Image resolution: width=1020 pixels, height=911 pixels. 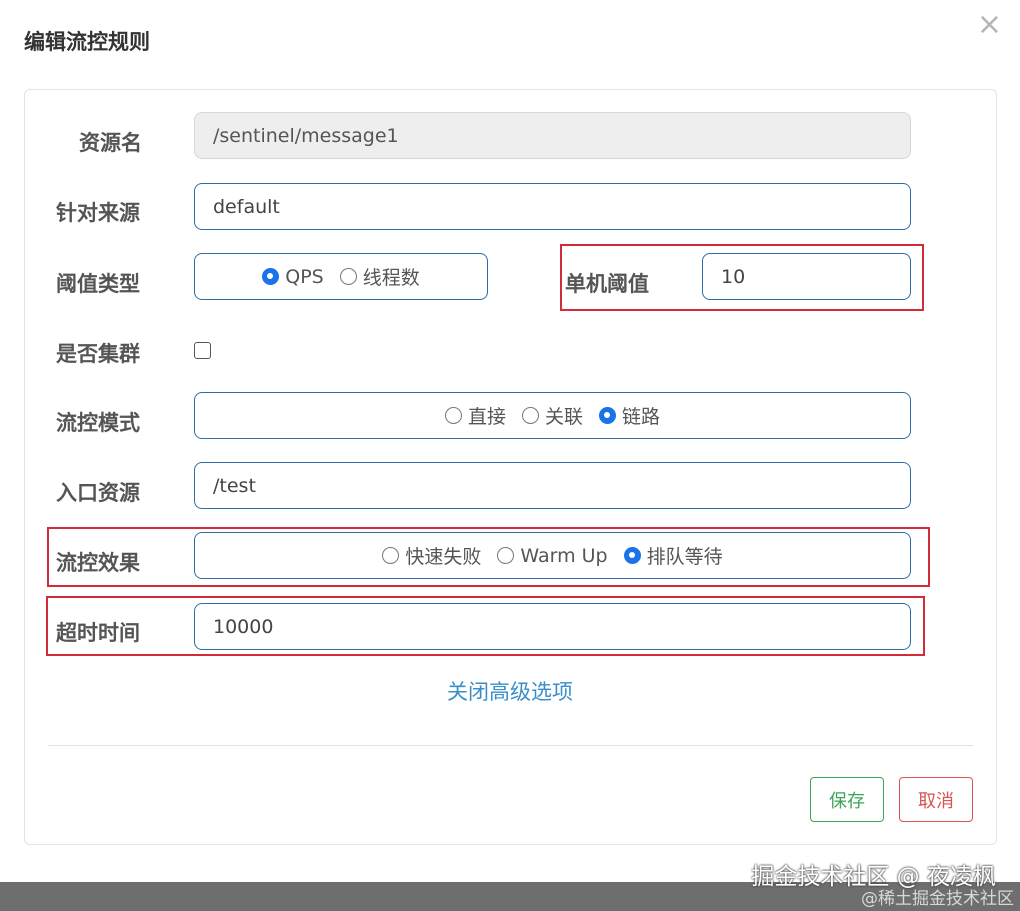 I want to click on footer-divider, so click(x=510, y=745).